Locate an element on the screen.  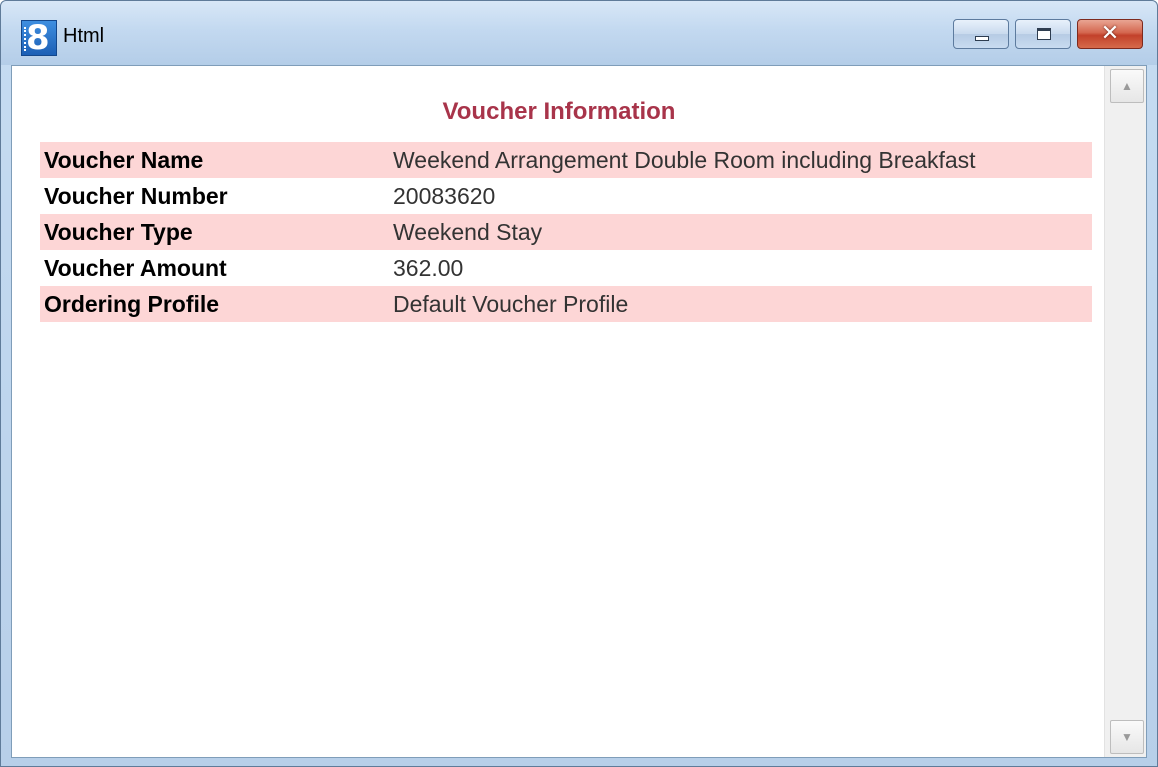
field-label: Ordering Profile is located at coordinates (214, 304).